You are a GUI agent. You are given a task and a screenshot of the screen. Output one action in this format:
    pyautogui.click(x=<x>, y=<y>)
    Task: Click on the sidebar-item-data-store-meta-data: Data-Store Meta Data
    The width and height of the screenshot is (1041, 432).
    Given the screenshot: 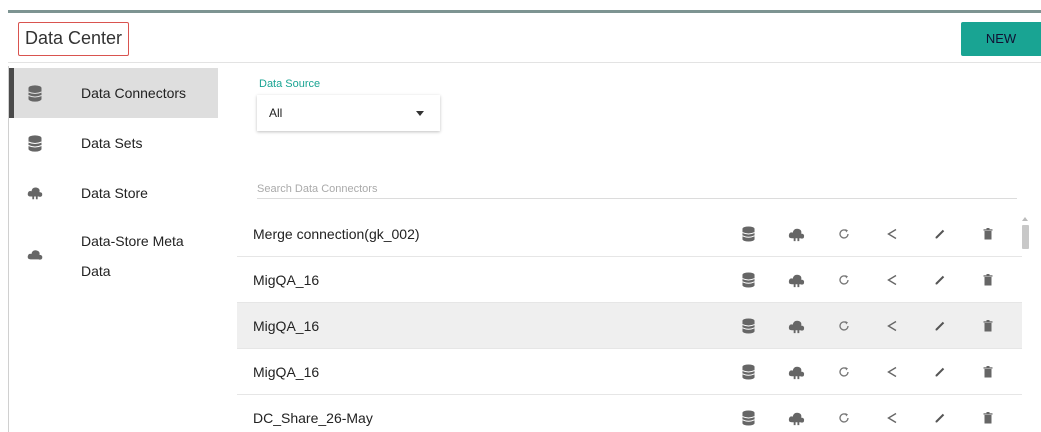 What is the action you would take?
    pyautogui.click(x=113, y=254)
    